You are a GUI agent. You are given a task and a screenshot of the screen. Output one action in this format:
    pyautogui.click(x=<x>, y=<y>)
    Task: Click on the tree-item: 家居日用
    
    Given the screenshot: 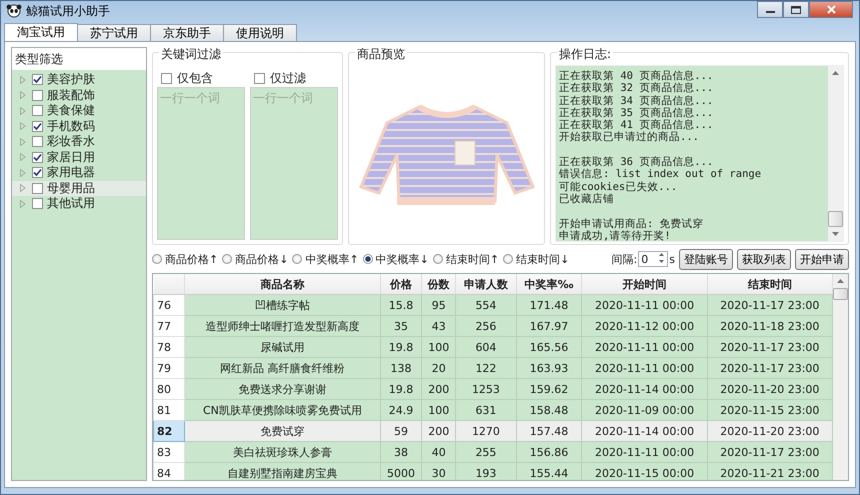 What is the action you would take?
    pyautogui.click(x=79, y=157)
    